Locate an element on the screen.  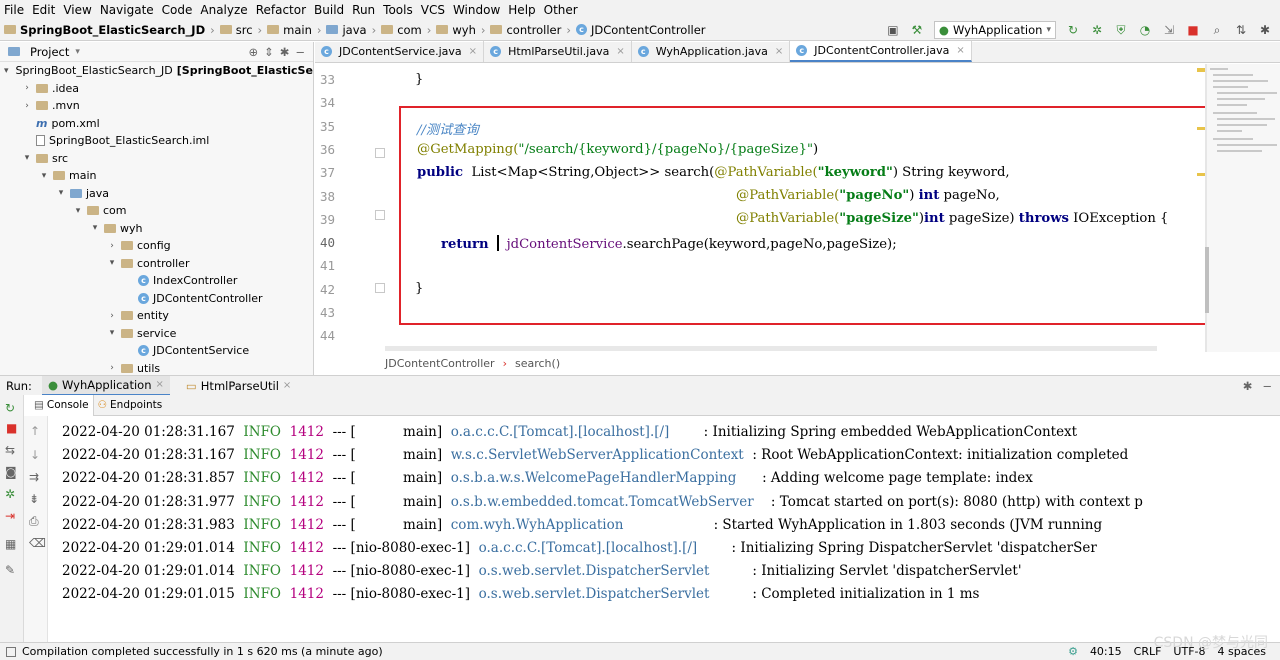
wrap-icon: ⇉ is located at coordinates (34, 477).